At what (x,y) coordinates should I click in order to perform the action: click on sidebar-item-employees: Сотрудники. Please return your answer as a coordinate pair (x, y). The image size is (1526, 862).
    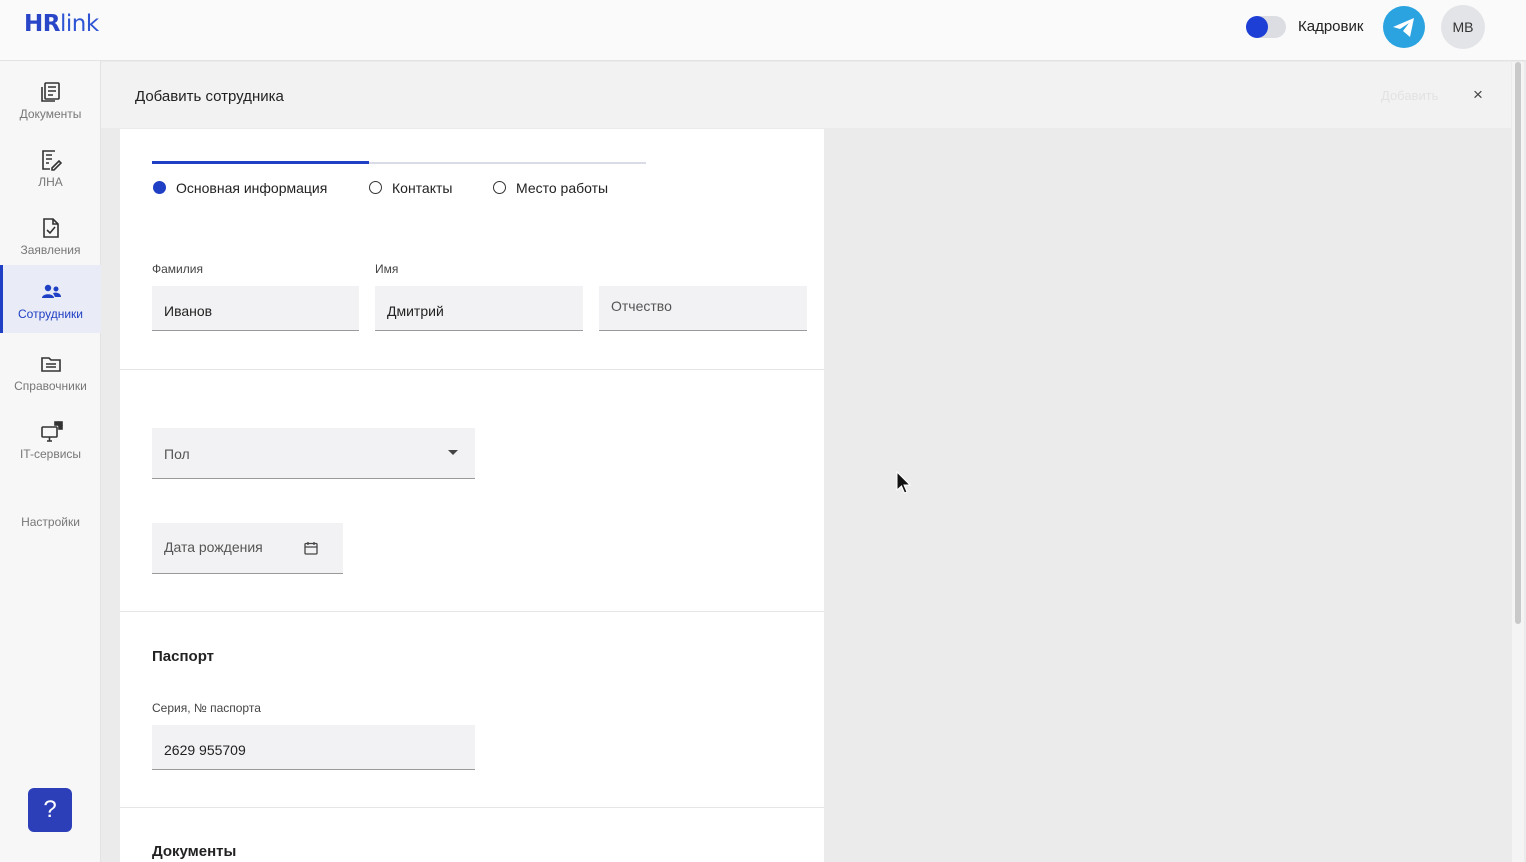
    Looking at the image, I should click on (50, 299).